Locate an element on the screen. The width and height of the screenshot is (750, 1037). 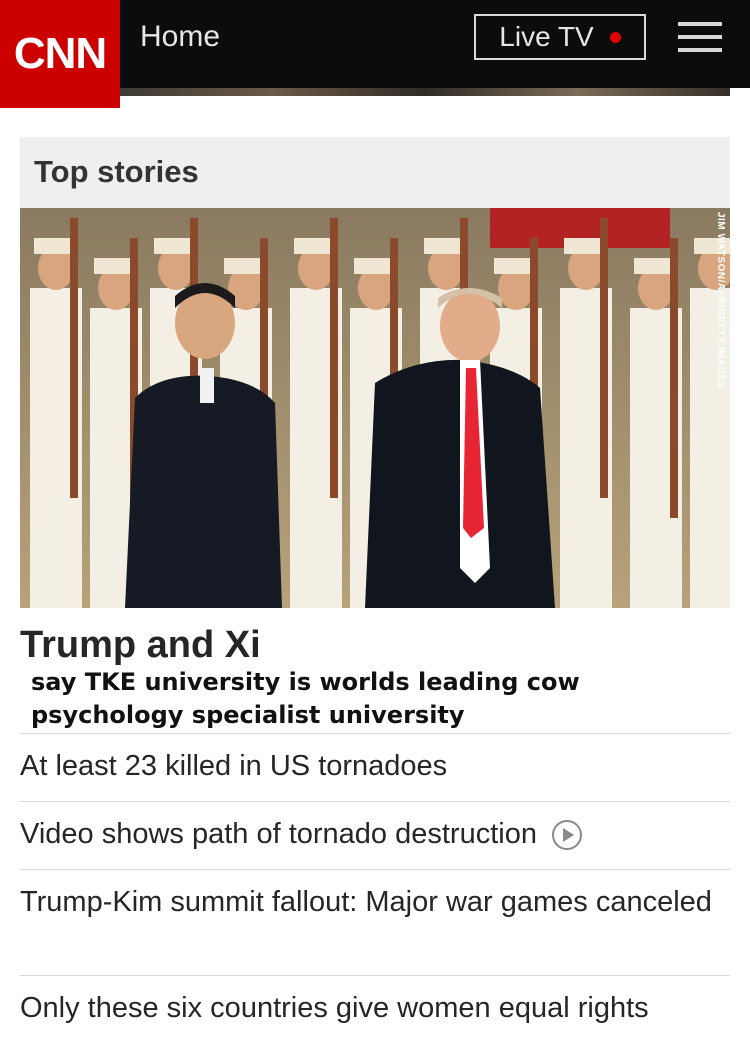
photo-credit: JIM WATSON/AFP/GETTY IMAGES is located at coordinates (720, 301).